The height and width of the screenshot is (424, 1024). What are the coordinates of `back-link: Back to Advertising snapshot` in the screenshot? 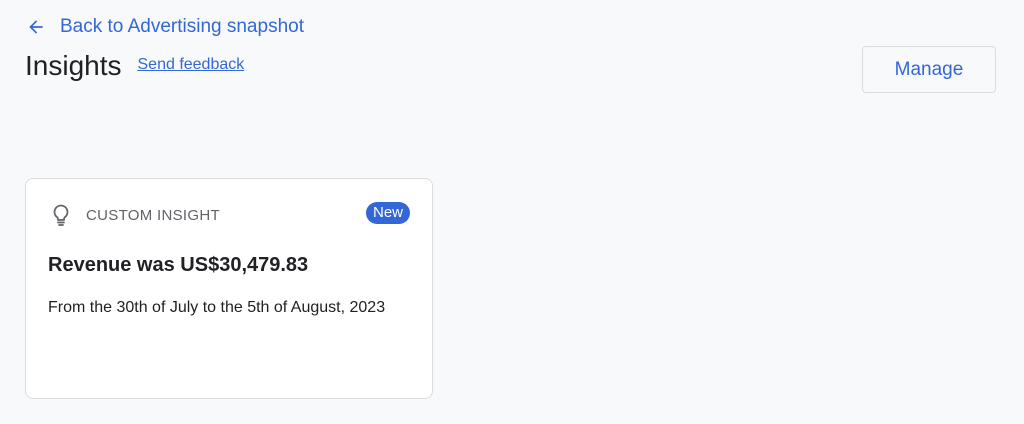 It's located at (165, 27).